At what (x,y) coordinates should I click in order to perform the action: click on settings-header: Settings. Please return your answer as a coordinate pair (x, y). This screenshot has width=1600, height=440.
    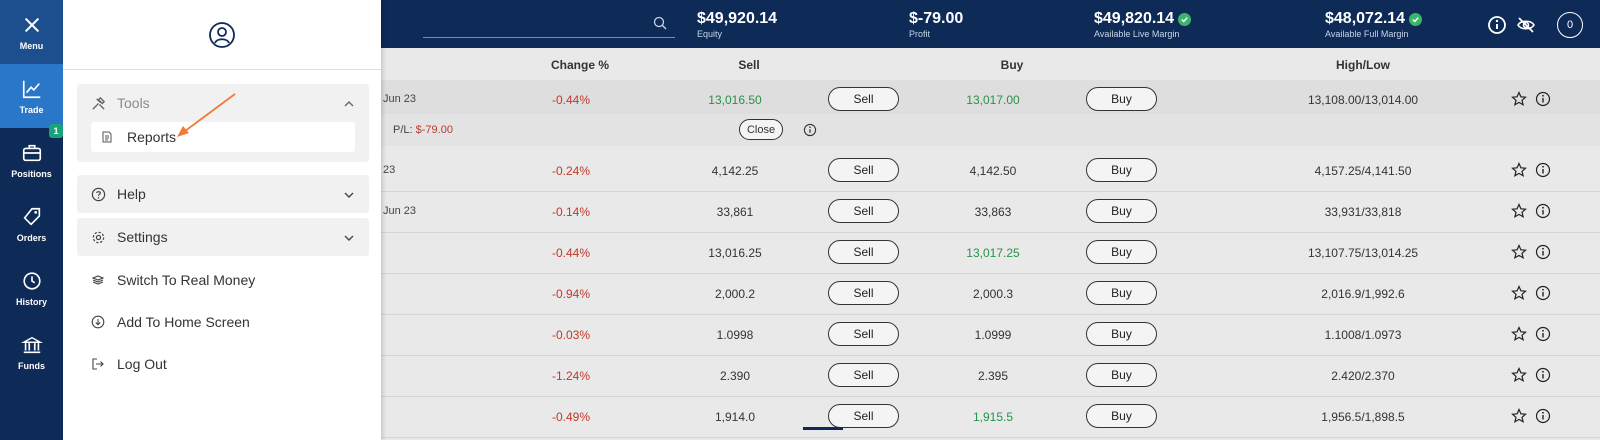
    Looking at the image, I should click on (223, 237).